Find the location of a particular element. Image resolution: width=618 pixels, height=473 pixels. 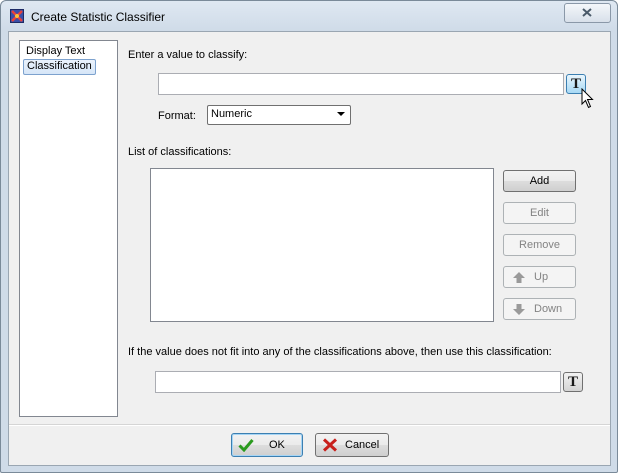

sidebar-item-display-text: Display Text is located at coordinates (55, 51).